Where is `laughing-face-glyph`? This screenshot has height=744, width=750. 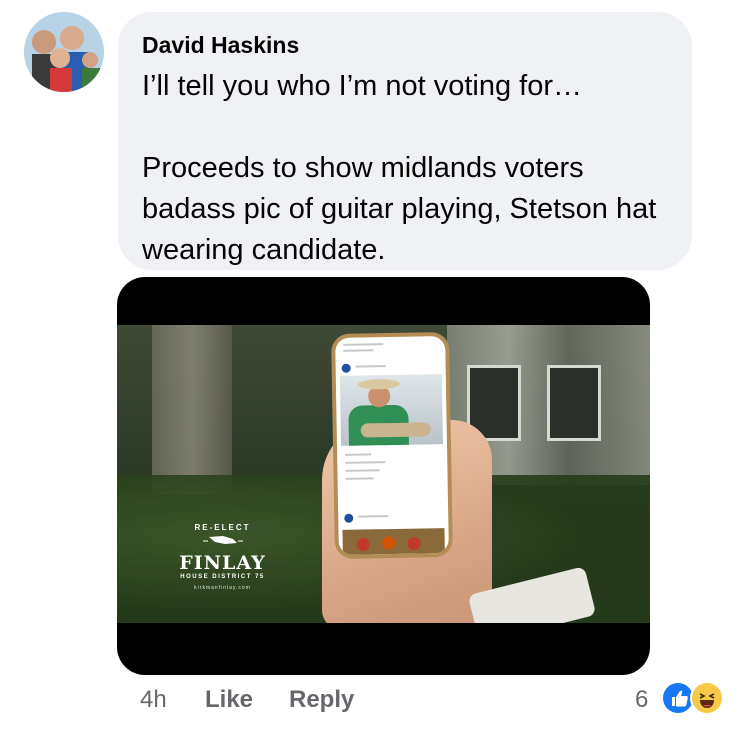
laughing-face-glyph is located at coordinates (707, 700).